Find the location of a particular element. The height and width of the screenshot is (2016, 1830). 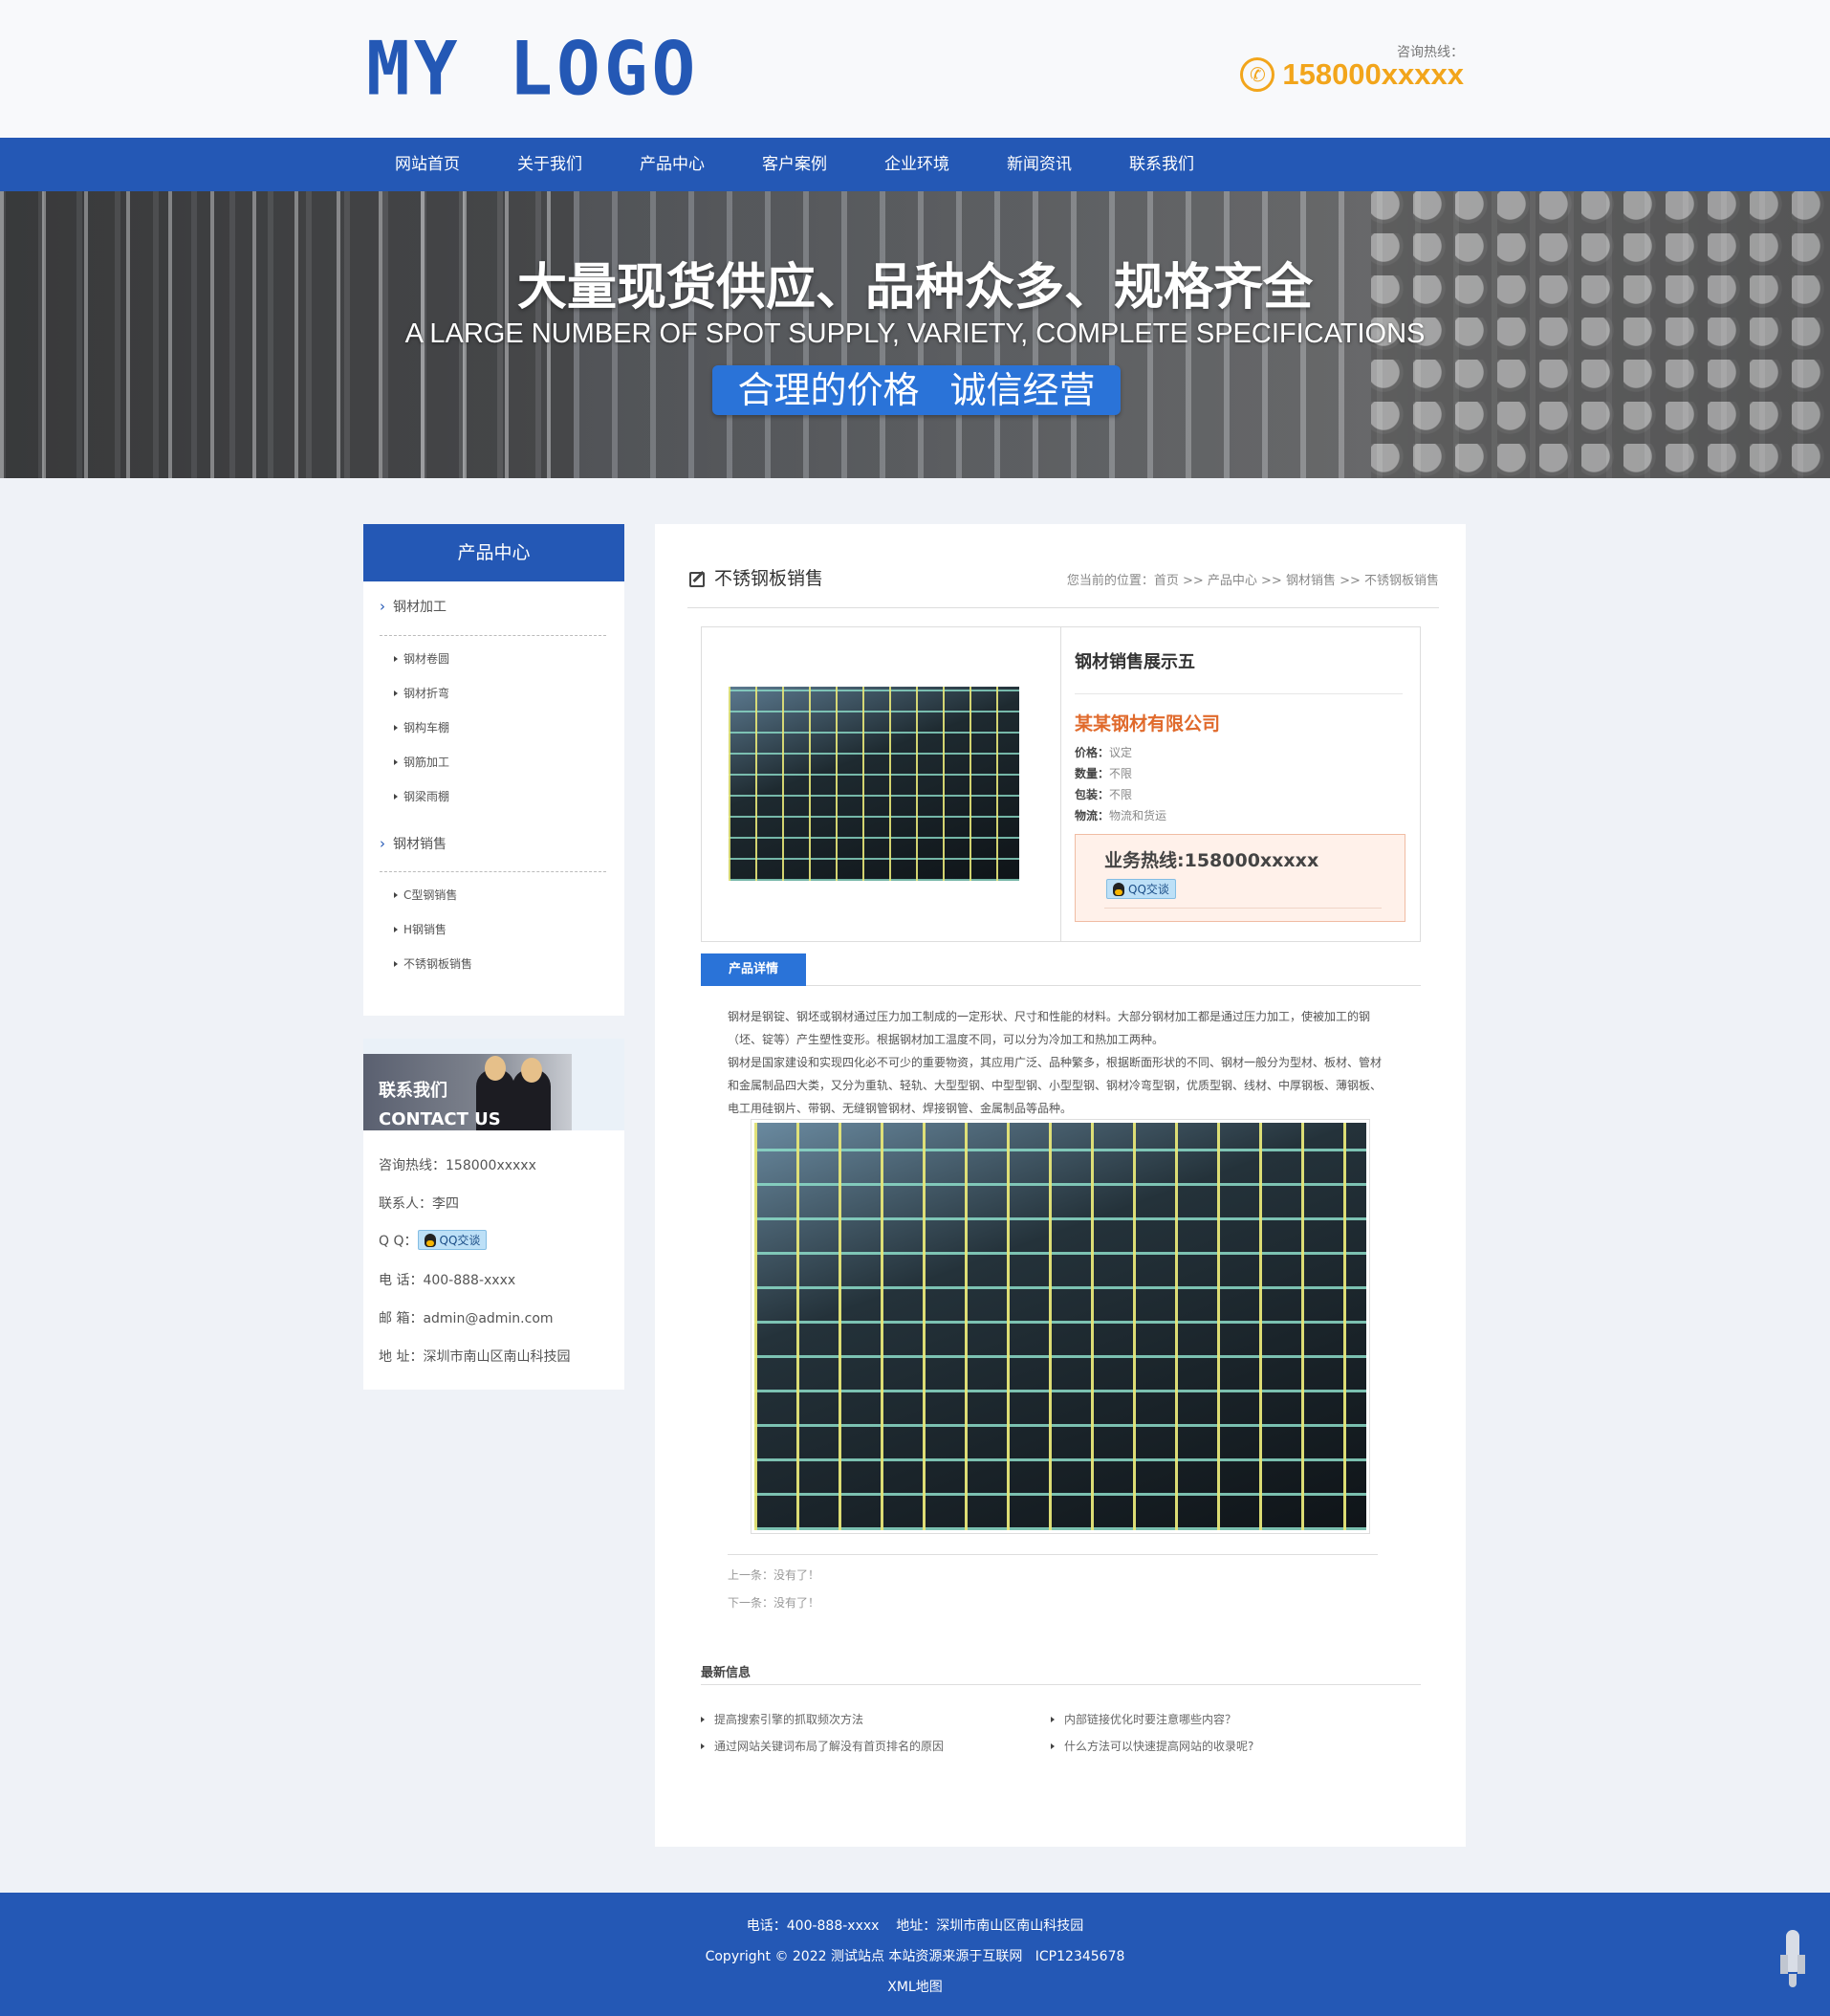

latest-news-item: 什么方法可以快速提高网站的收录呢? is located at coordinates (1152, 1746).